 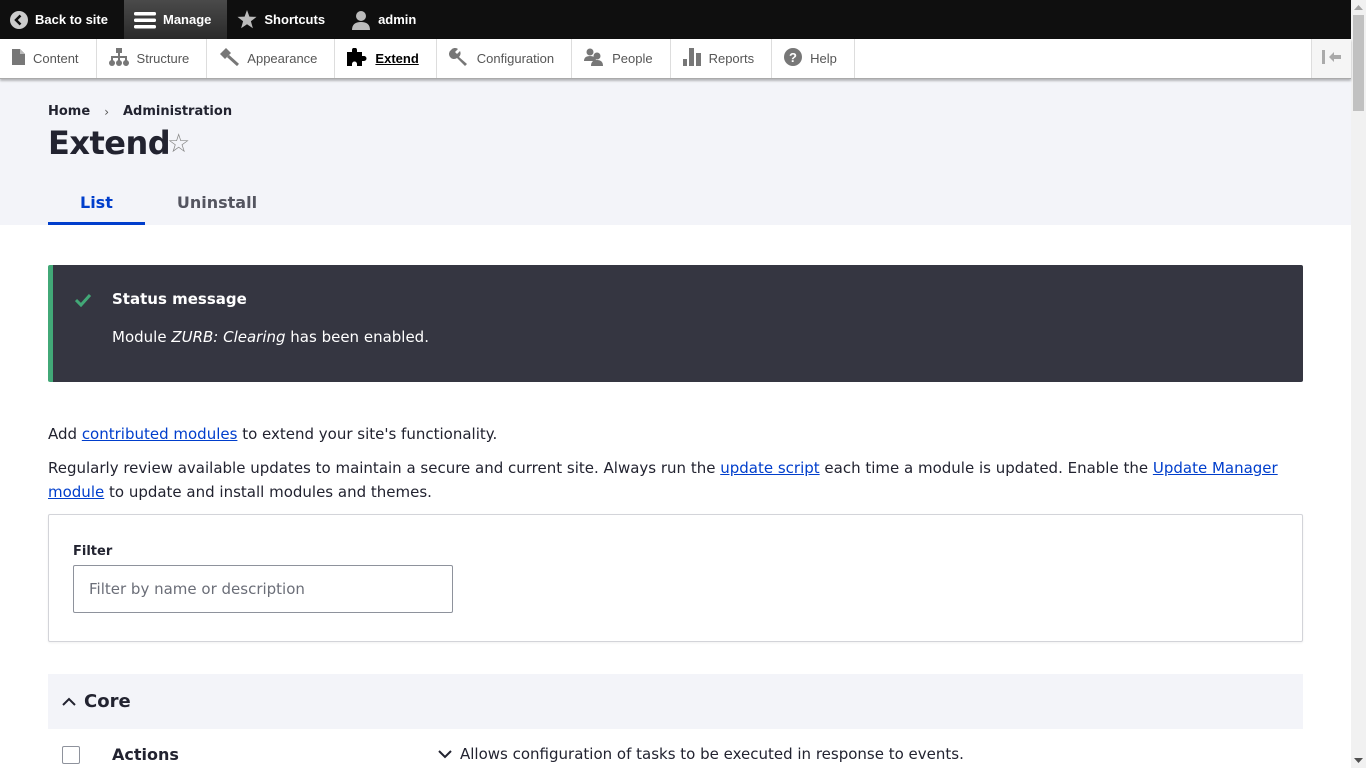 I want to click on admin-toolbar: Back to site Manage Shortcuts admin, so click(x=675, y=19).